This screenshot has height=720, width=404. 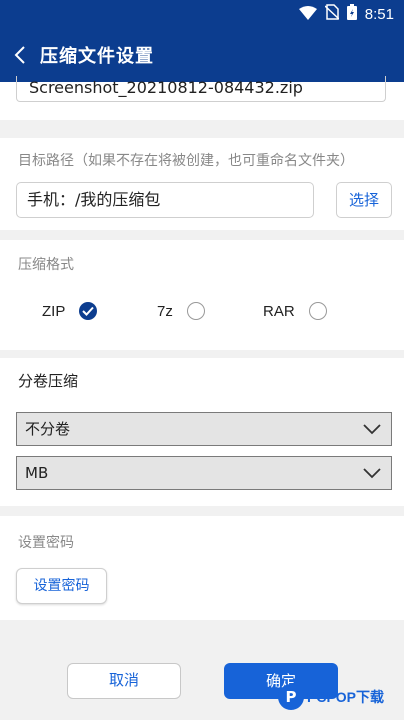 What do you see at coordinates (332, 14) in the screenshot?
I see `no-sim-icon` at bounding box center [332, 14].